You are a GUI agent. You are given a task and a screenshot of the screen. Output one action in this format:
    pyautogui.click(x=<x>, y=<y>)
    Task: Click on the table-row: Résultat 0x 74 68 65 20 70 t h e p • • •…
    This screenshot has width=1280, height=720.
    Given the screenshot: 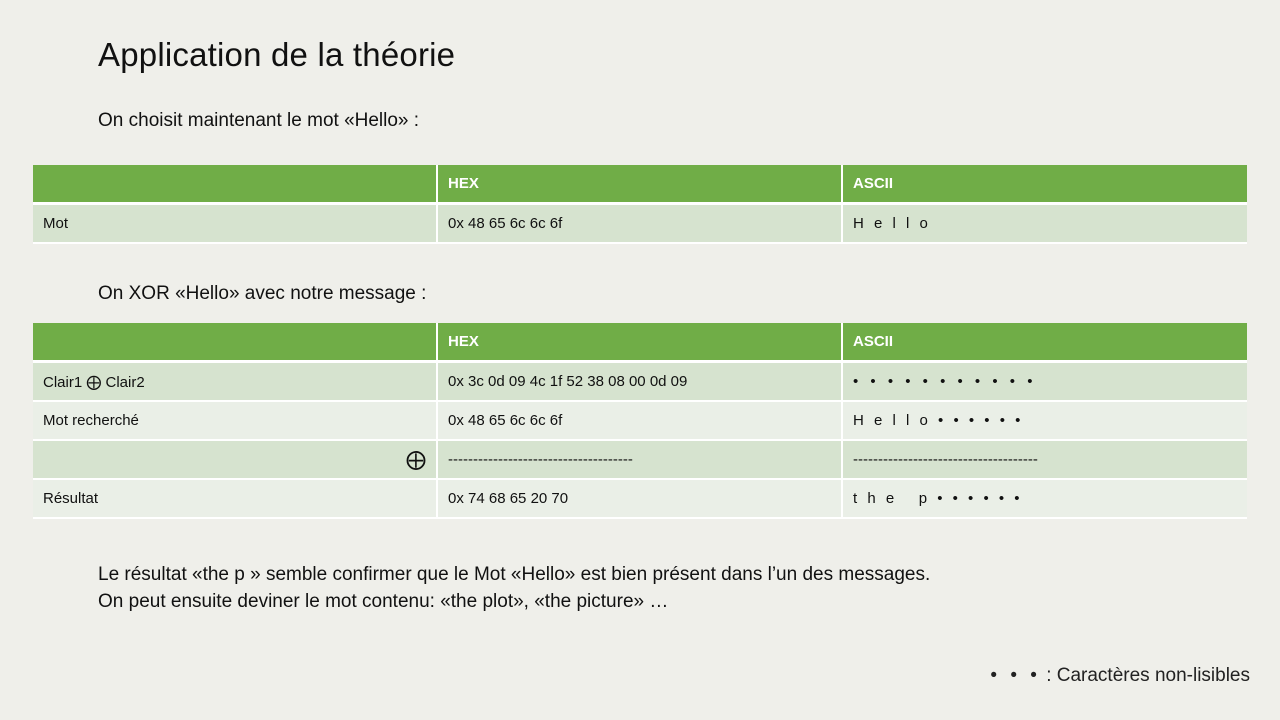 What is the action you would take?
    pyautogui.click(x=640, y=499)
    